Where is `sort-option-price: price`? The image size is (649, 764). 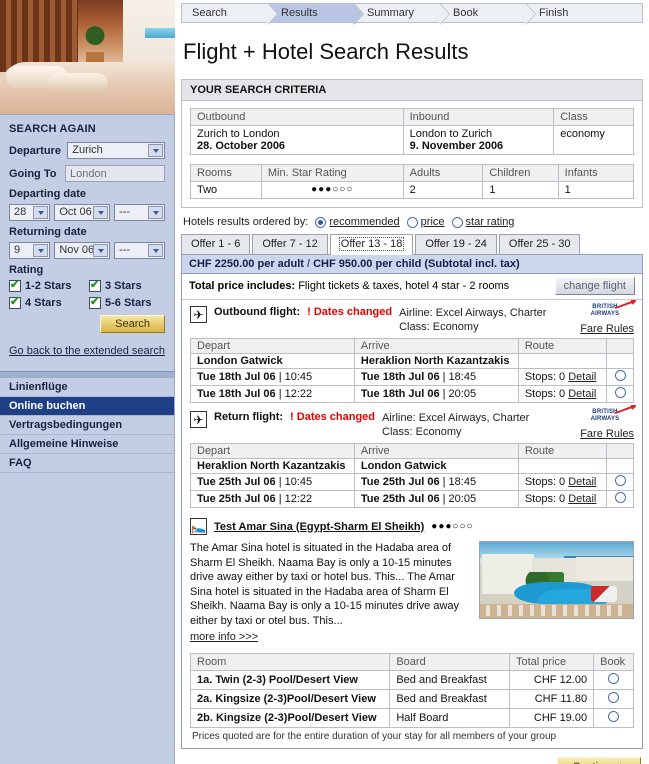 sort-option-price: price is located at coordinates (425, 222).